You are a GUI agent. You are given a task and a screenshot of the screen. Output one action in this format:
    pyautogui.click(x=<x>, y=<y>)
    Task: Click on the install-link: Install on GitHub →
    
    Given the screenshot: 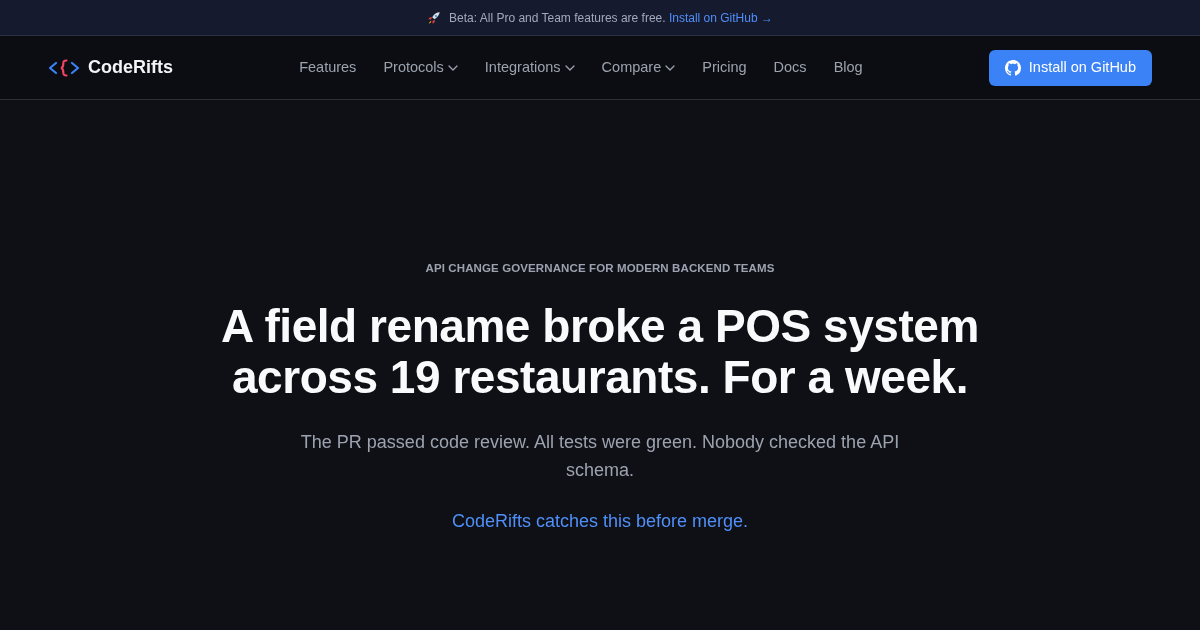 What is the action you would take?
    pyautogui.click(x=720, y=17)
    